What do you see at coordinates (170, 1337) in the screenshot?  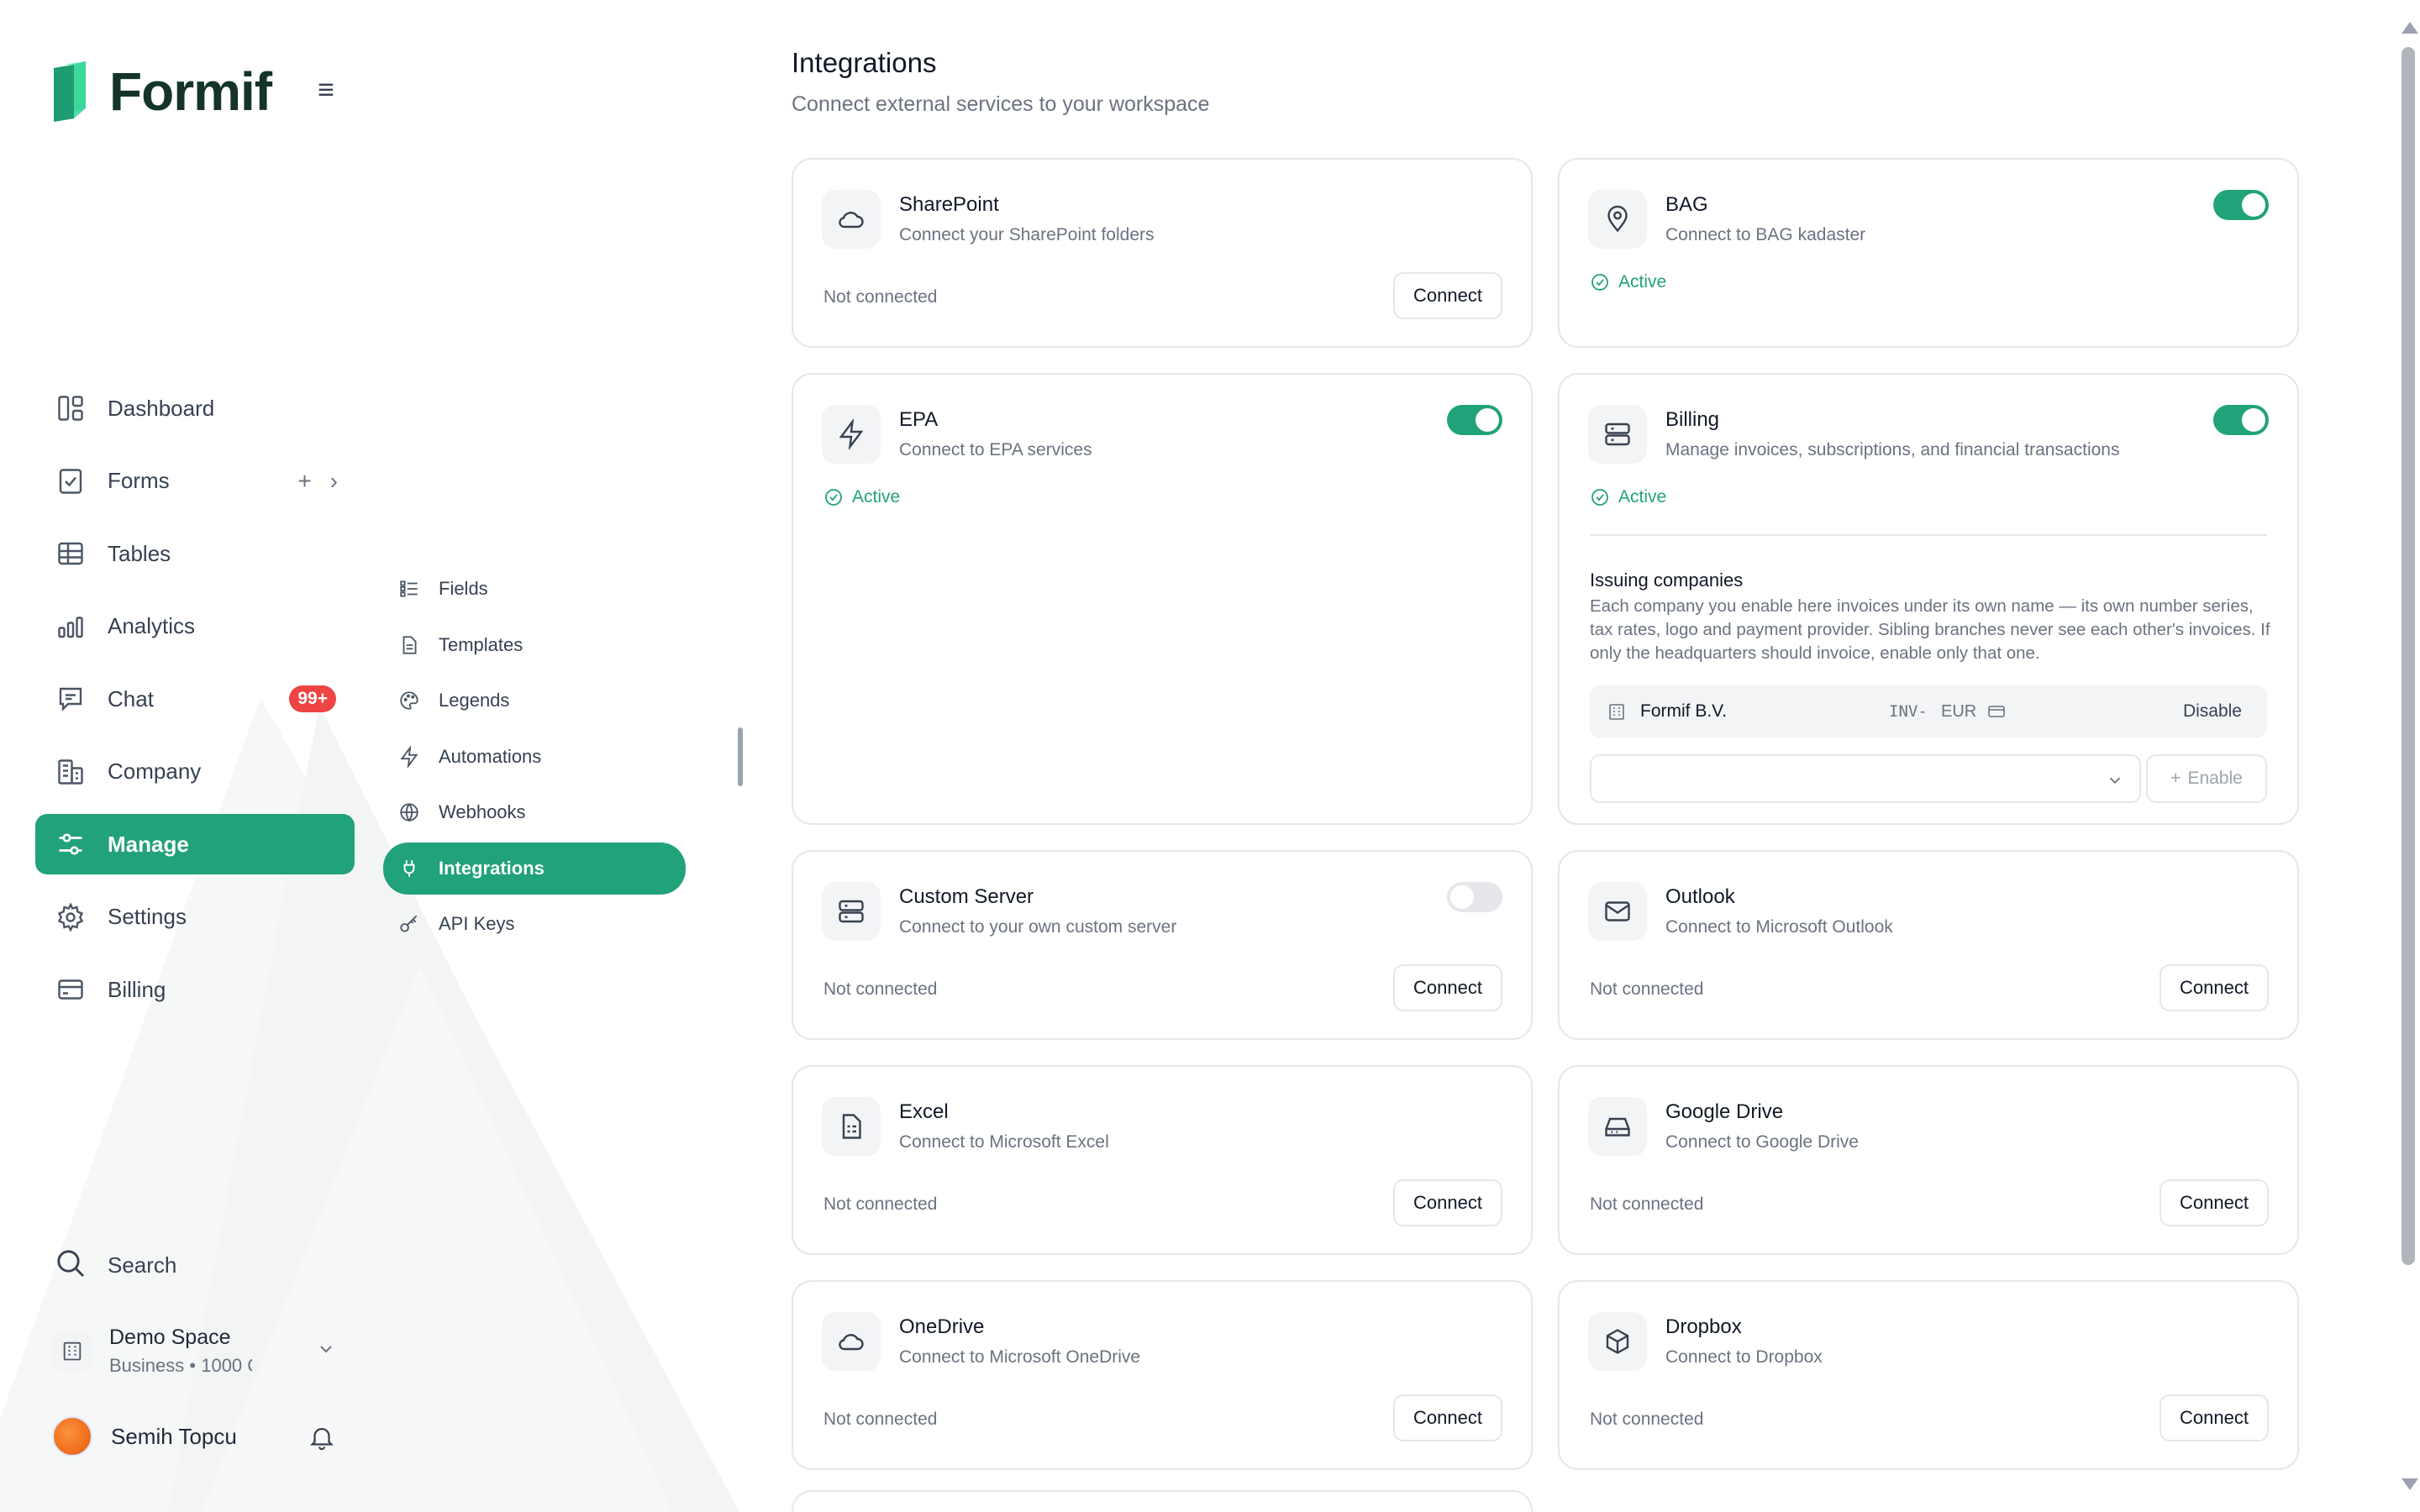 I see `space-name: Demo Space` at bounding box center [170, 1337].